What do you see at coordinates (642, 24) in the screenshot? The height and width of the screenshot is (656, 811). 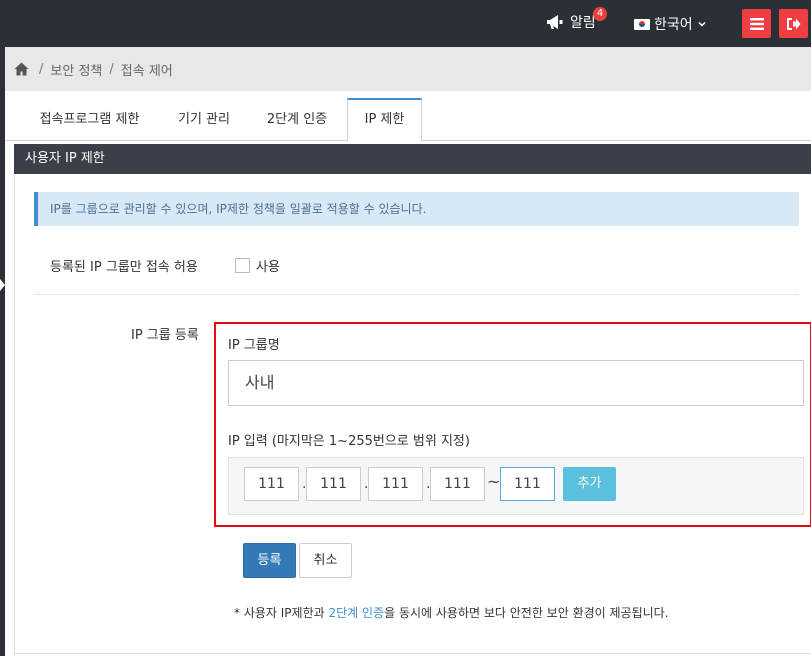 I see `korea-flag-icon` at bounding box center [642, 24].